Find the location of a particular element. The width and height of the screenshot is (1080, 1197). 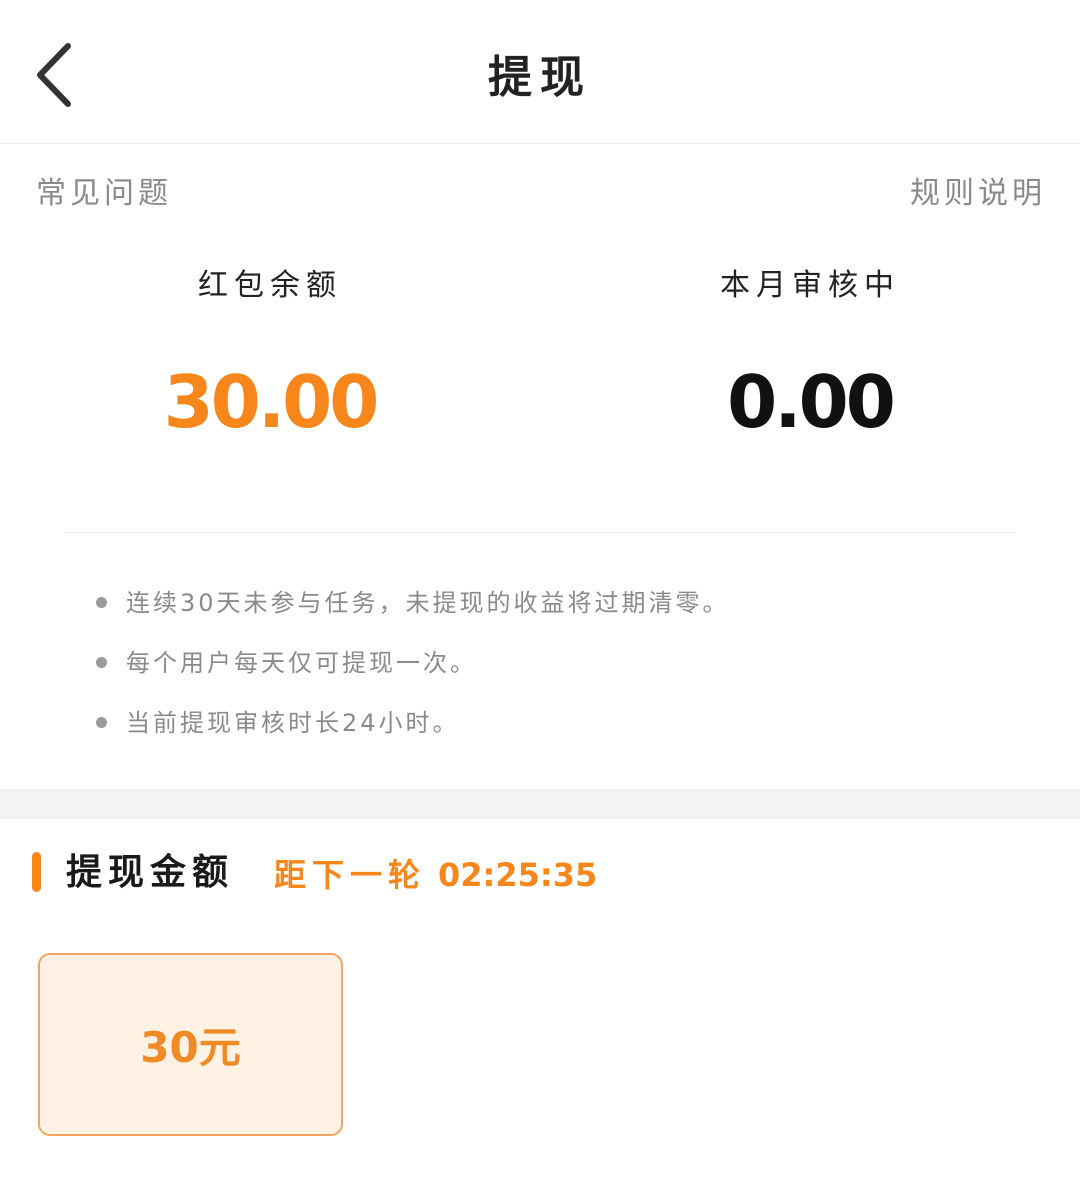

balance-value: 30.00 is located at coordinates (271, 402).